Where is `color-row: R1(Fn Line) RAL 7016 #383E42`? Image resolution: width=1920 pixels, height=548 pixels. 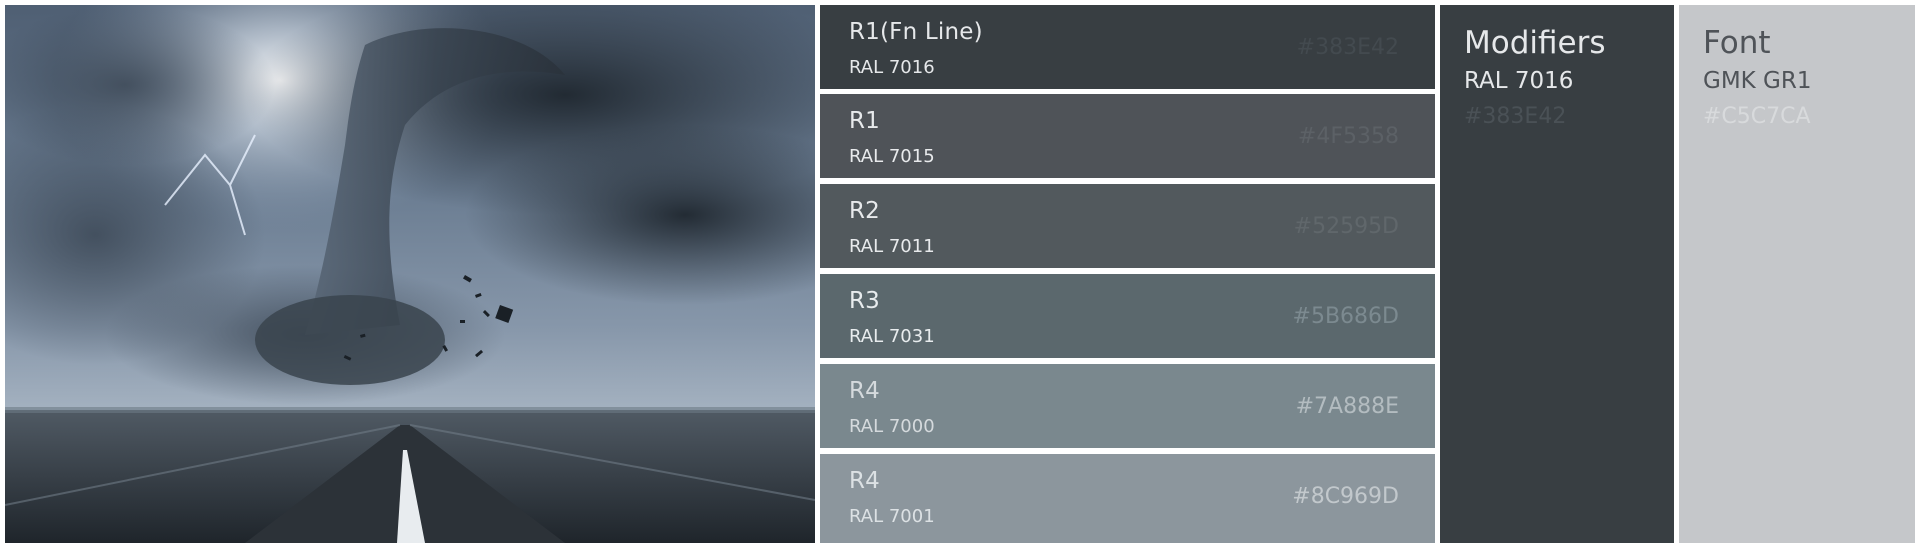 color-row: R1(Fn Line) RAL 7016 #383E42 is located at coordinates (1127, 47).